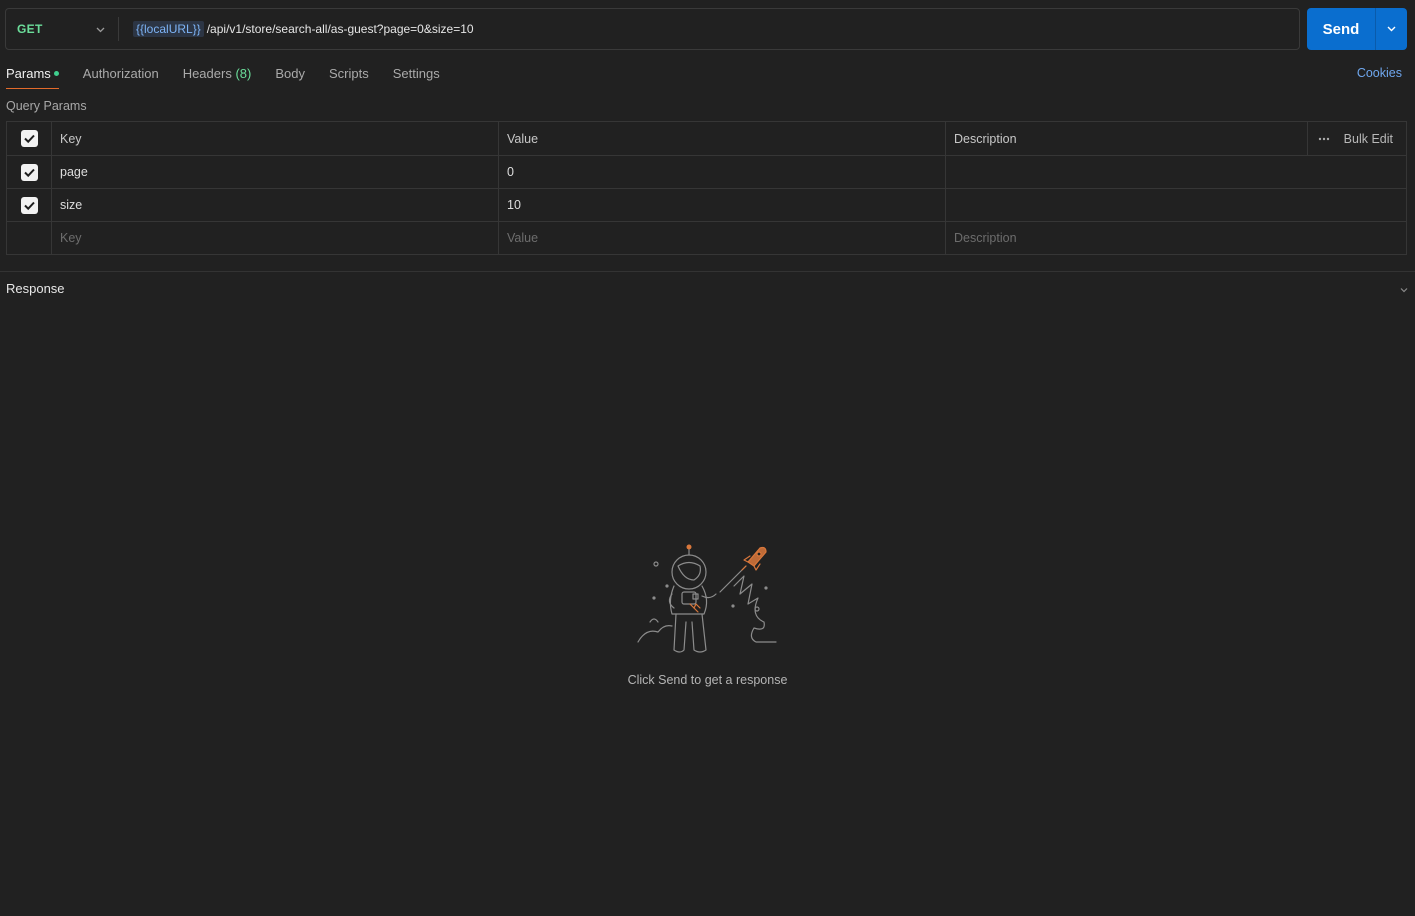  I want to click on send-button: Send, so click(1341, 29).